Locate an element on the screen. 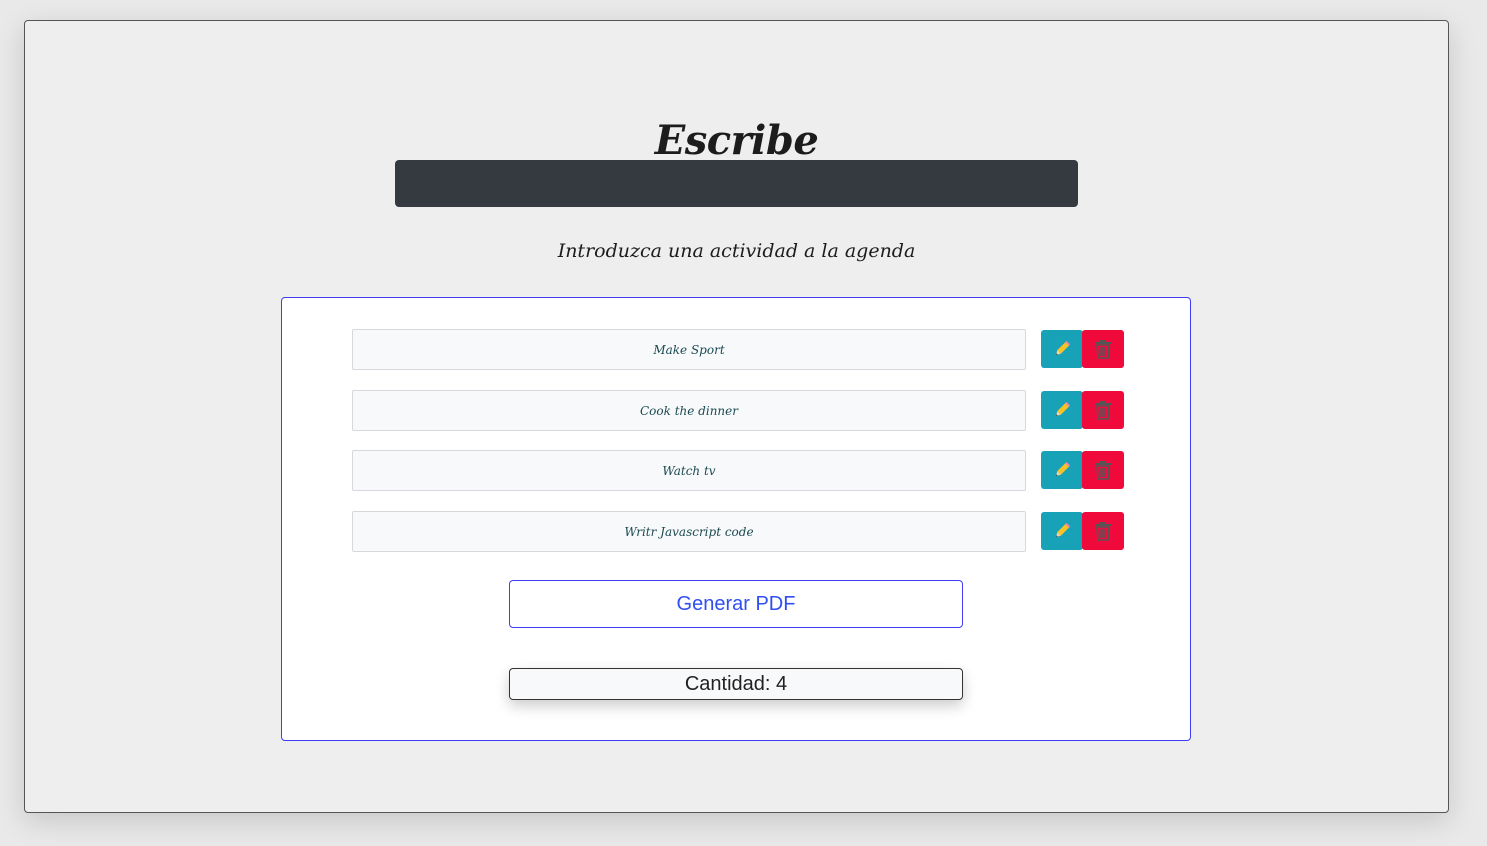 Image resolution: width=1487 pixels, height=846 pixels. activity-input is located at coordinates (736, 183).